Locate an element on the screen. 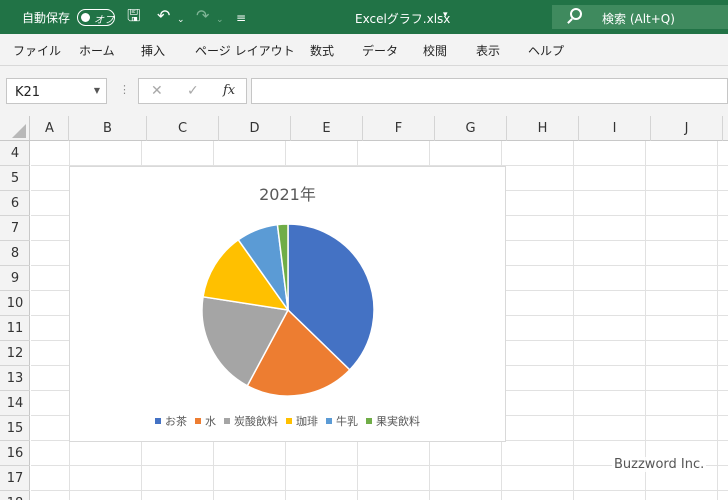 The width and height of the screenshot is (728, 500). tab-review: 校閲 is located at coordinates (435, 50).